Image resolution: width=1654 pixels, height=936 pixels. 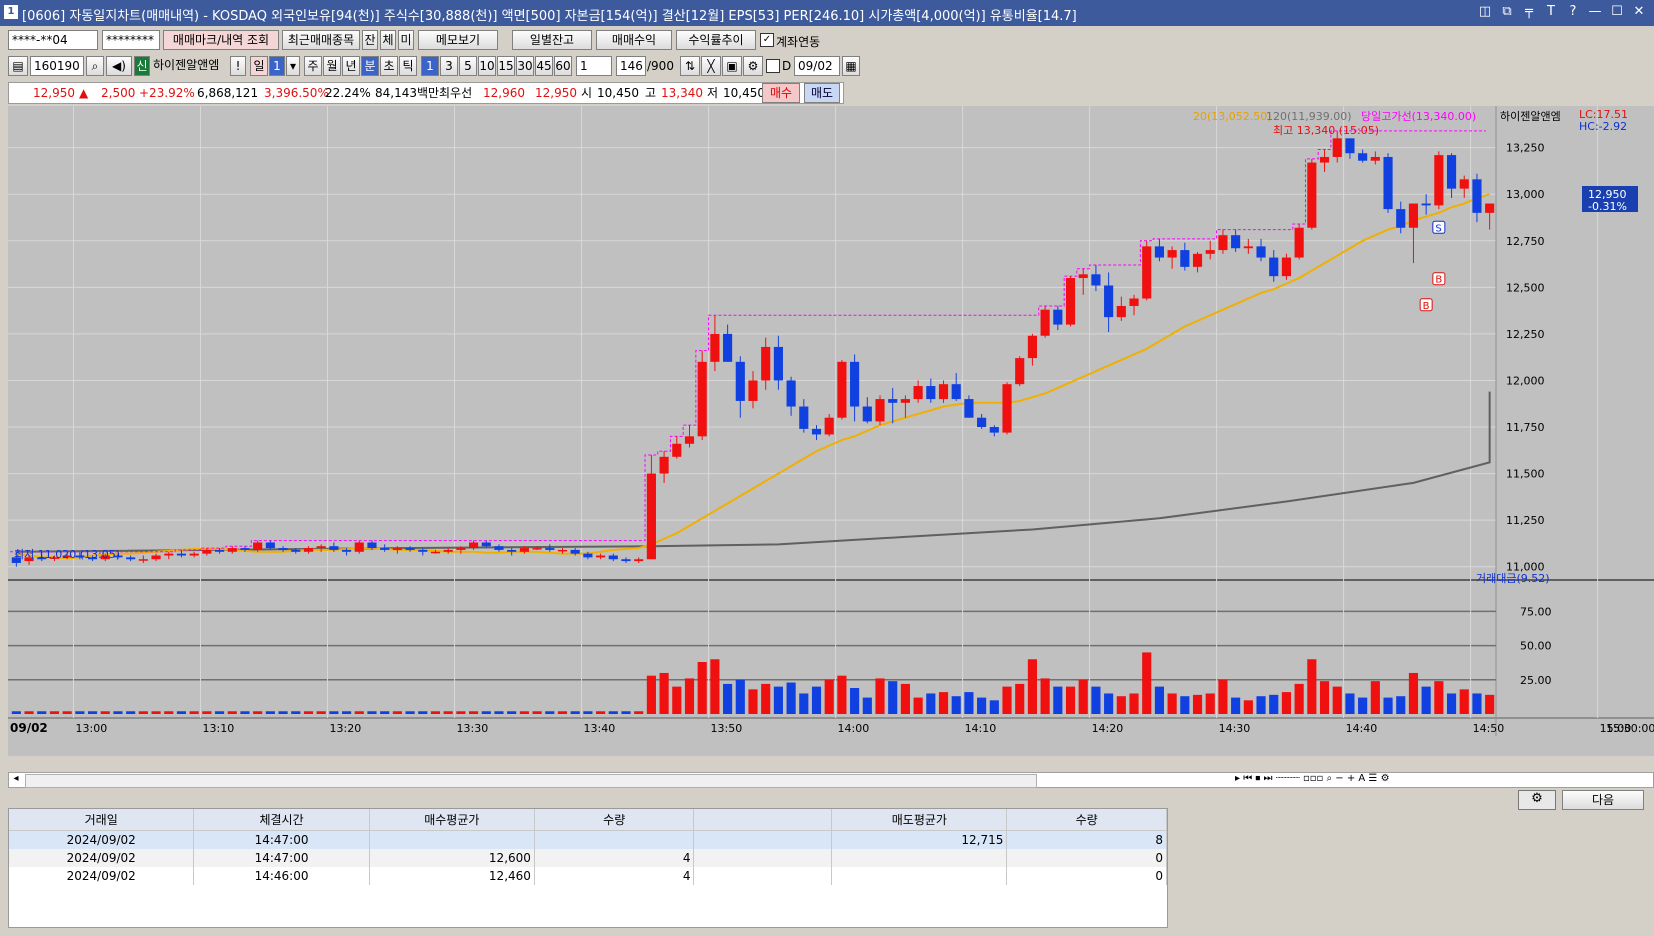 I want to click on daily-balance-button: 일별잔고, so click(x=552, y=40).